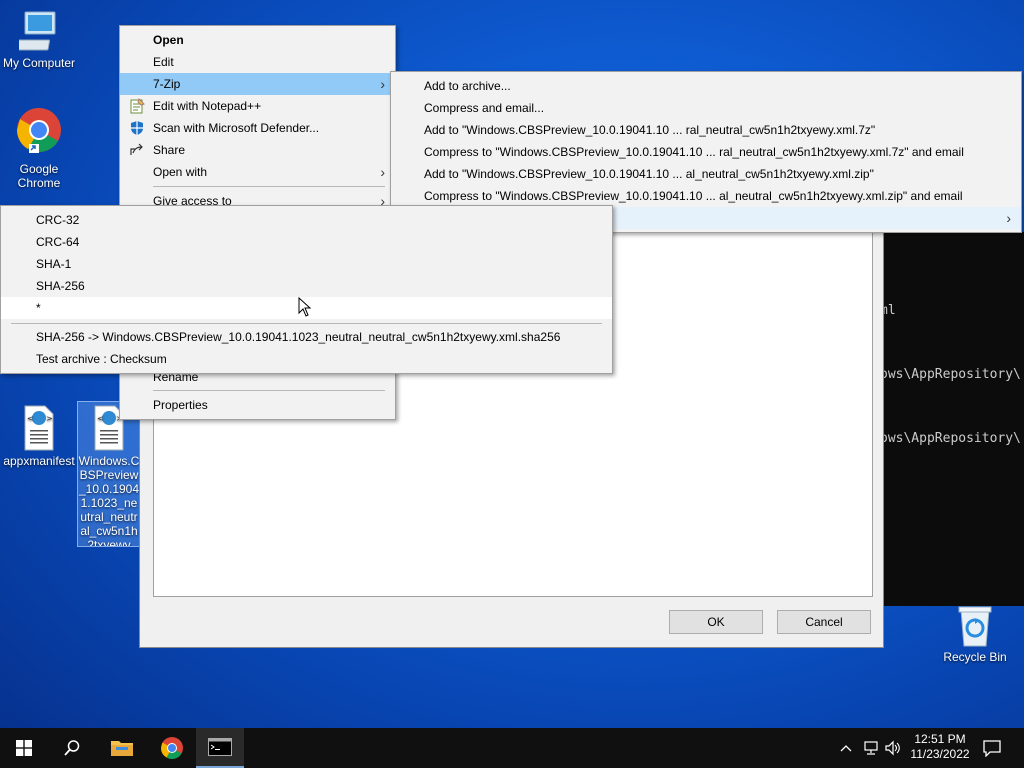 The image size is (1024, 768). I want to click on desktop-icon-my-computer: My Computer, so click(39, 40).